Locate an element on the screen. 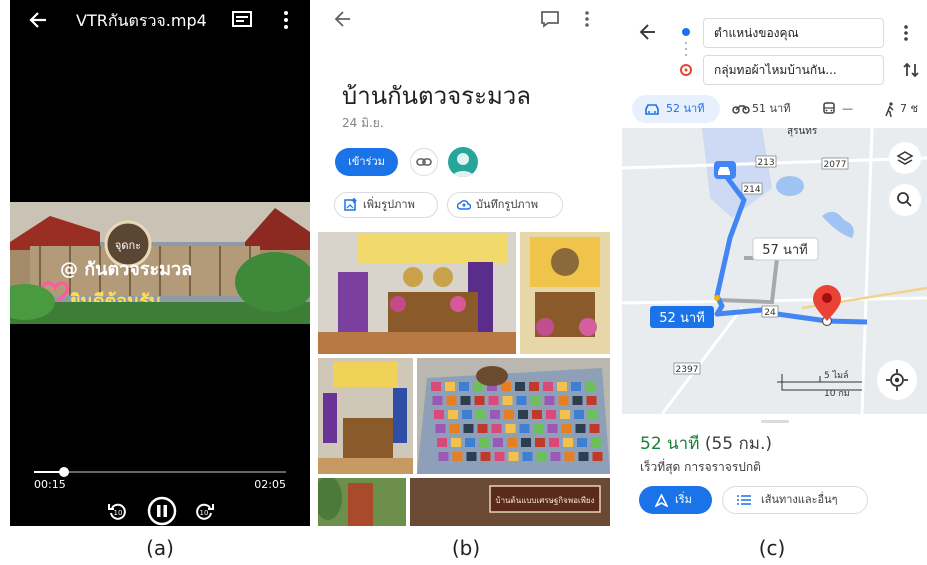 This screenshot has height=565, width=927. add-photo-icon is located at coordinates (350, 204).